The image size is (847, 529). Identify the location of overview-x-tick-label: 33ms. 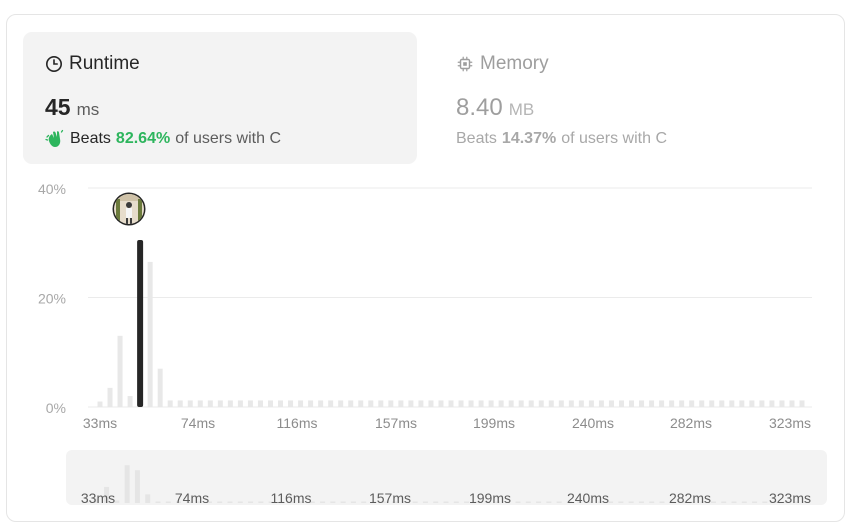
(98, 498).